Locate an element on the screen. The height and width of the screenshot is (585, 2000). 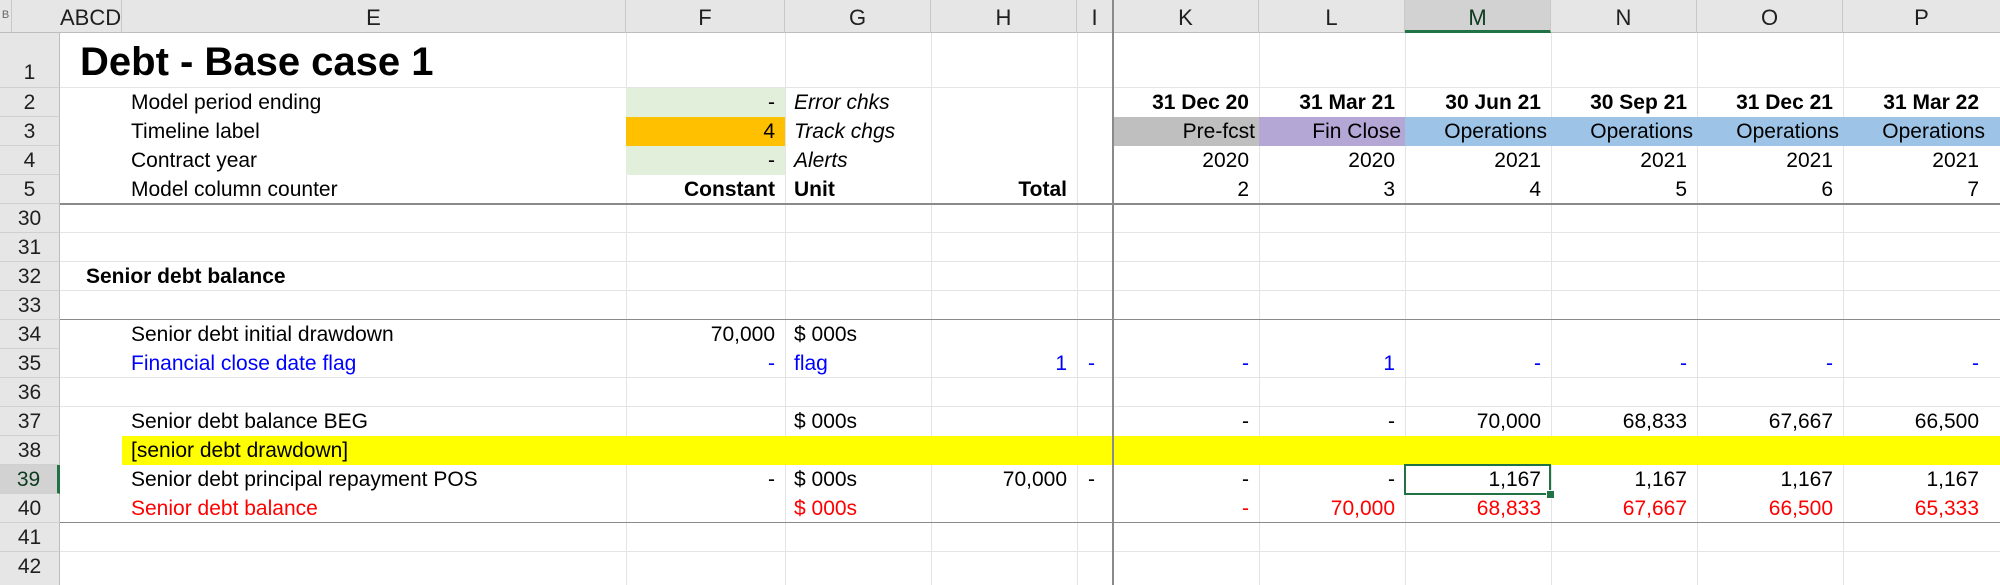
label-timeline: Timeline label is located at coordinates (195, 131).